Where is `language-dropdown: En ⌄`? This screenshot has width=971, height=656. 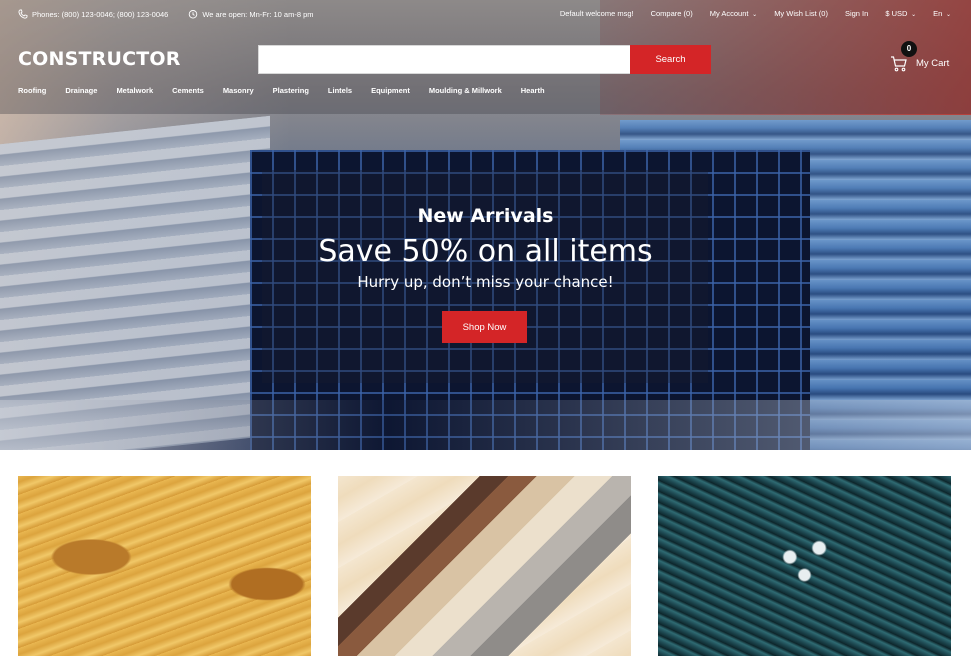
language-dropdown: En ⌄ is located at coordinates (942, 13).